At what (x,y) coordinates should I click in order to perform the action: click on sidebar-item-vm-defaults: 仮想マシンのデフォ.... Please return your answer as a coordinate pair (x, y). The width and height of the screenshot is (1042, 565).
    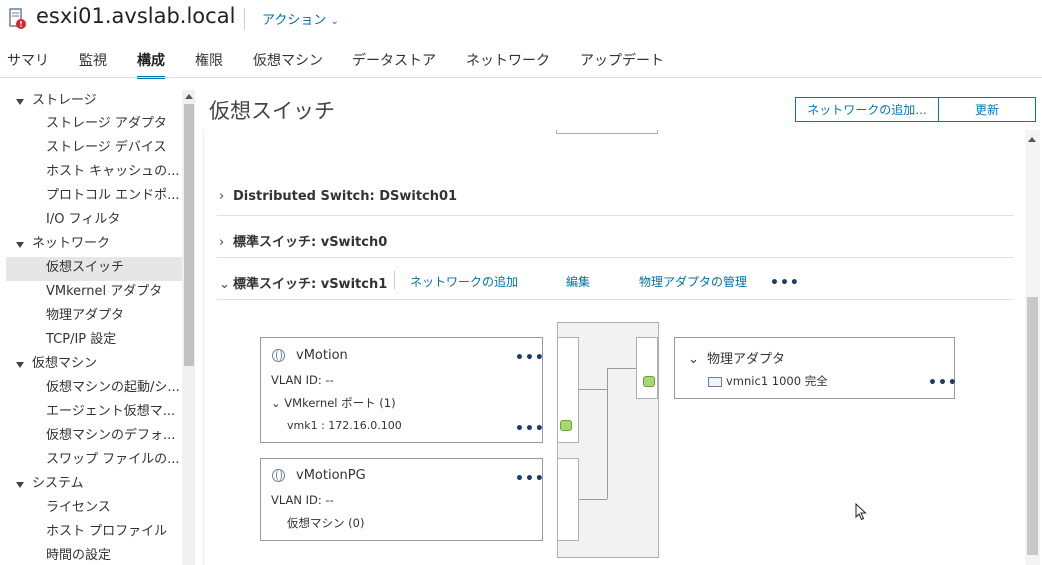
    Looking at the image, I should click on (110, 437).